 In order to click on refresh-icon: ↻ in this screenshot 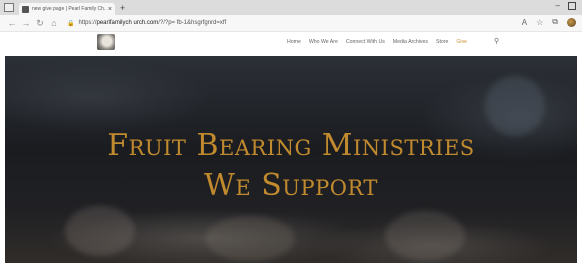, I will do `click(40, 23)`.